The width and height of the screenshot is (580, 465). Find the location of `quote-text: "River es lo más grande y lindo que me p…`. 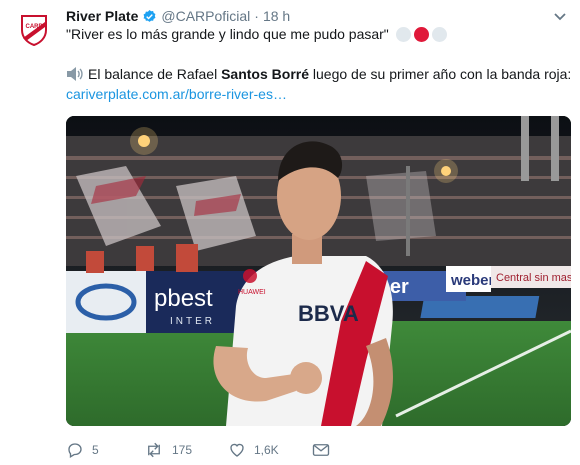

quote-text: "River es lo más grande y lindo que me p… is located at coordinates (227, 34).